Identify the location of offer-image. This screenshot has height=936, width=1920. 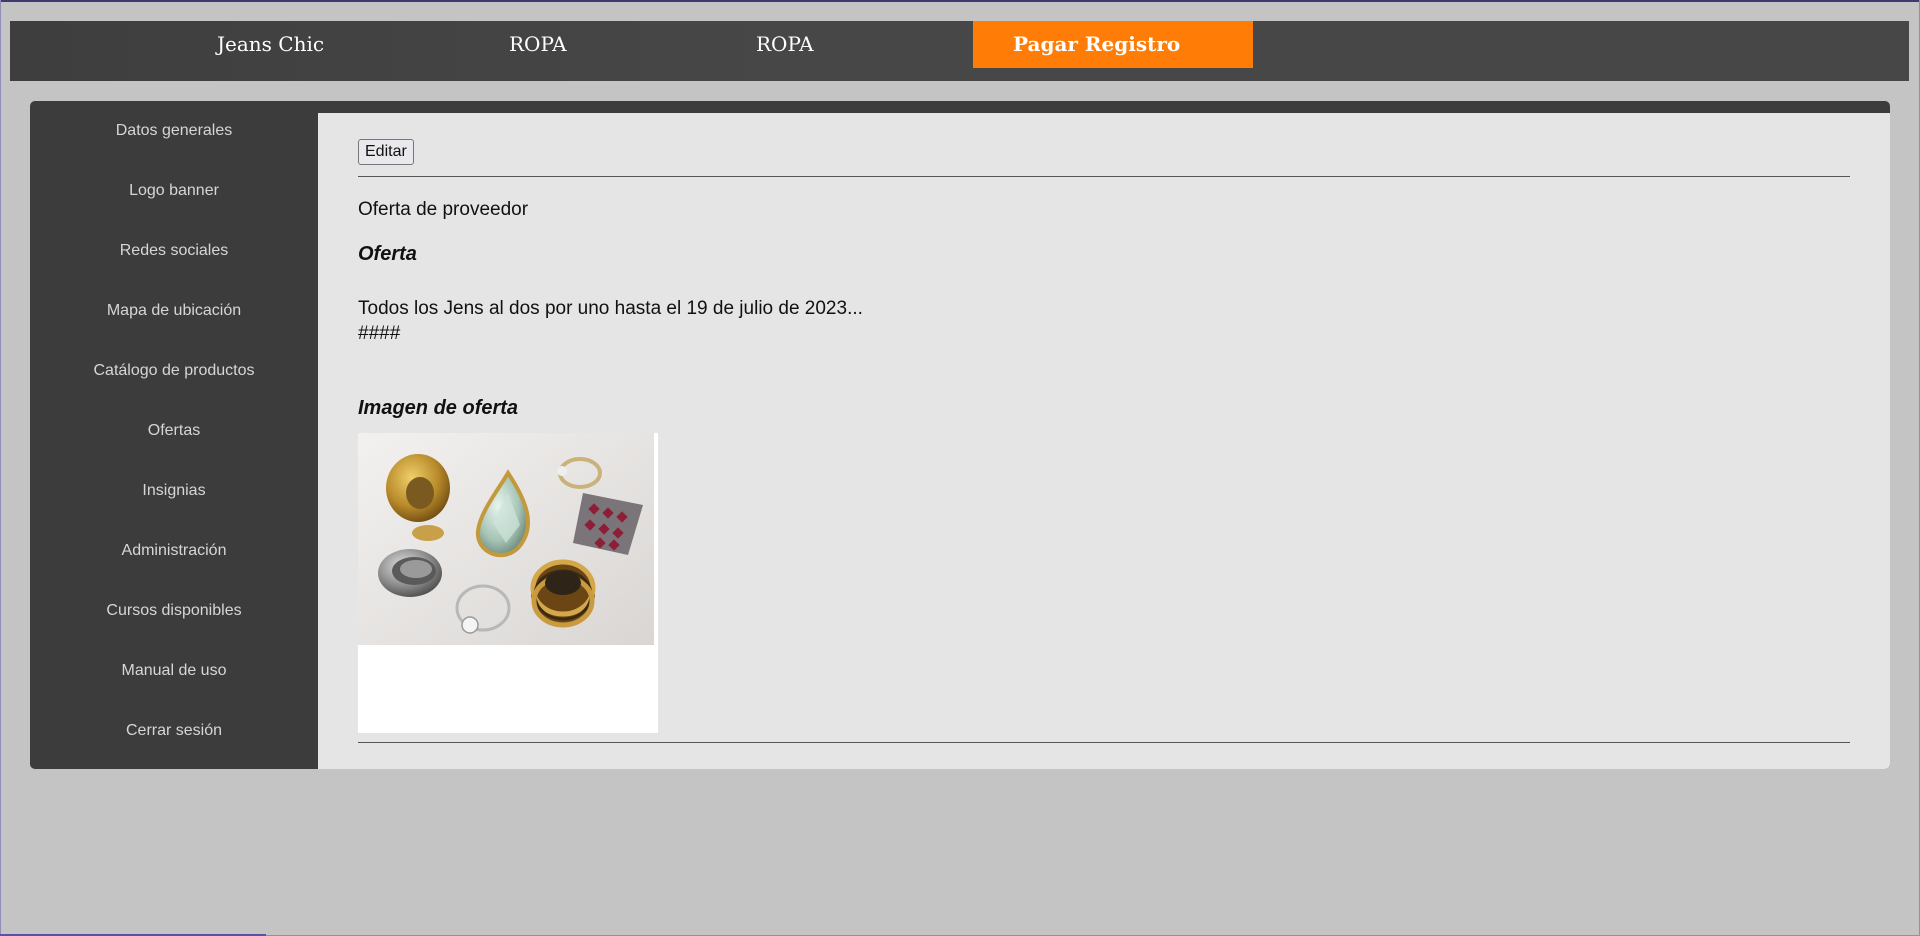
(508, 583).